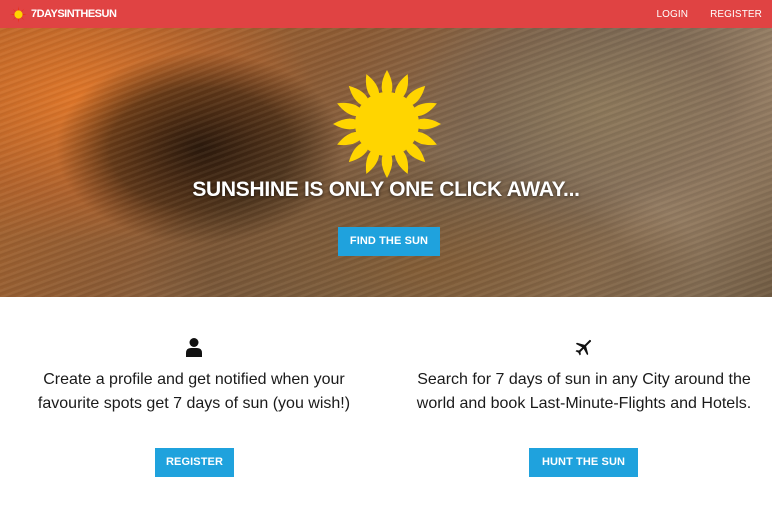 The height and width of the screenshot is (523, 772). Describe the element at coordinates (709, 14) in the screenshot. I see `nav-links: LOGIN REGISTER` at that location.